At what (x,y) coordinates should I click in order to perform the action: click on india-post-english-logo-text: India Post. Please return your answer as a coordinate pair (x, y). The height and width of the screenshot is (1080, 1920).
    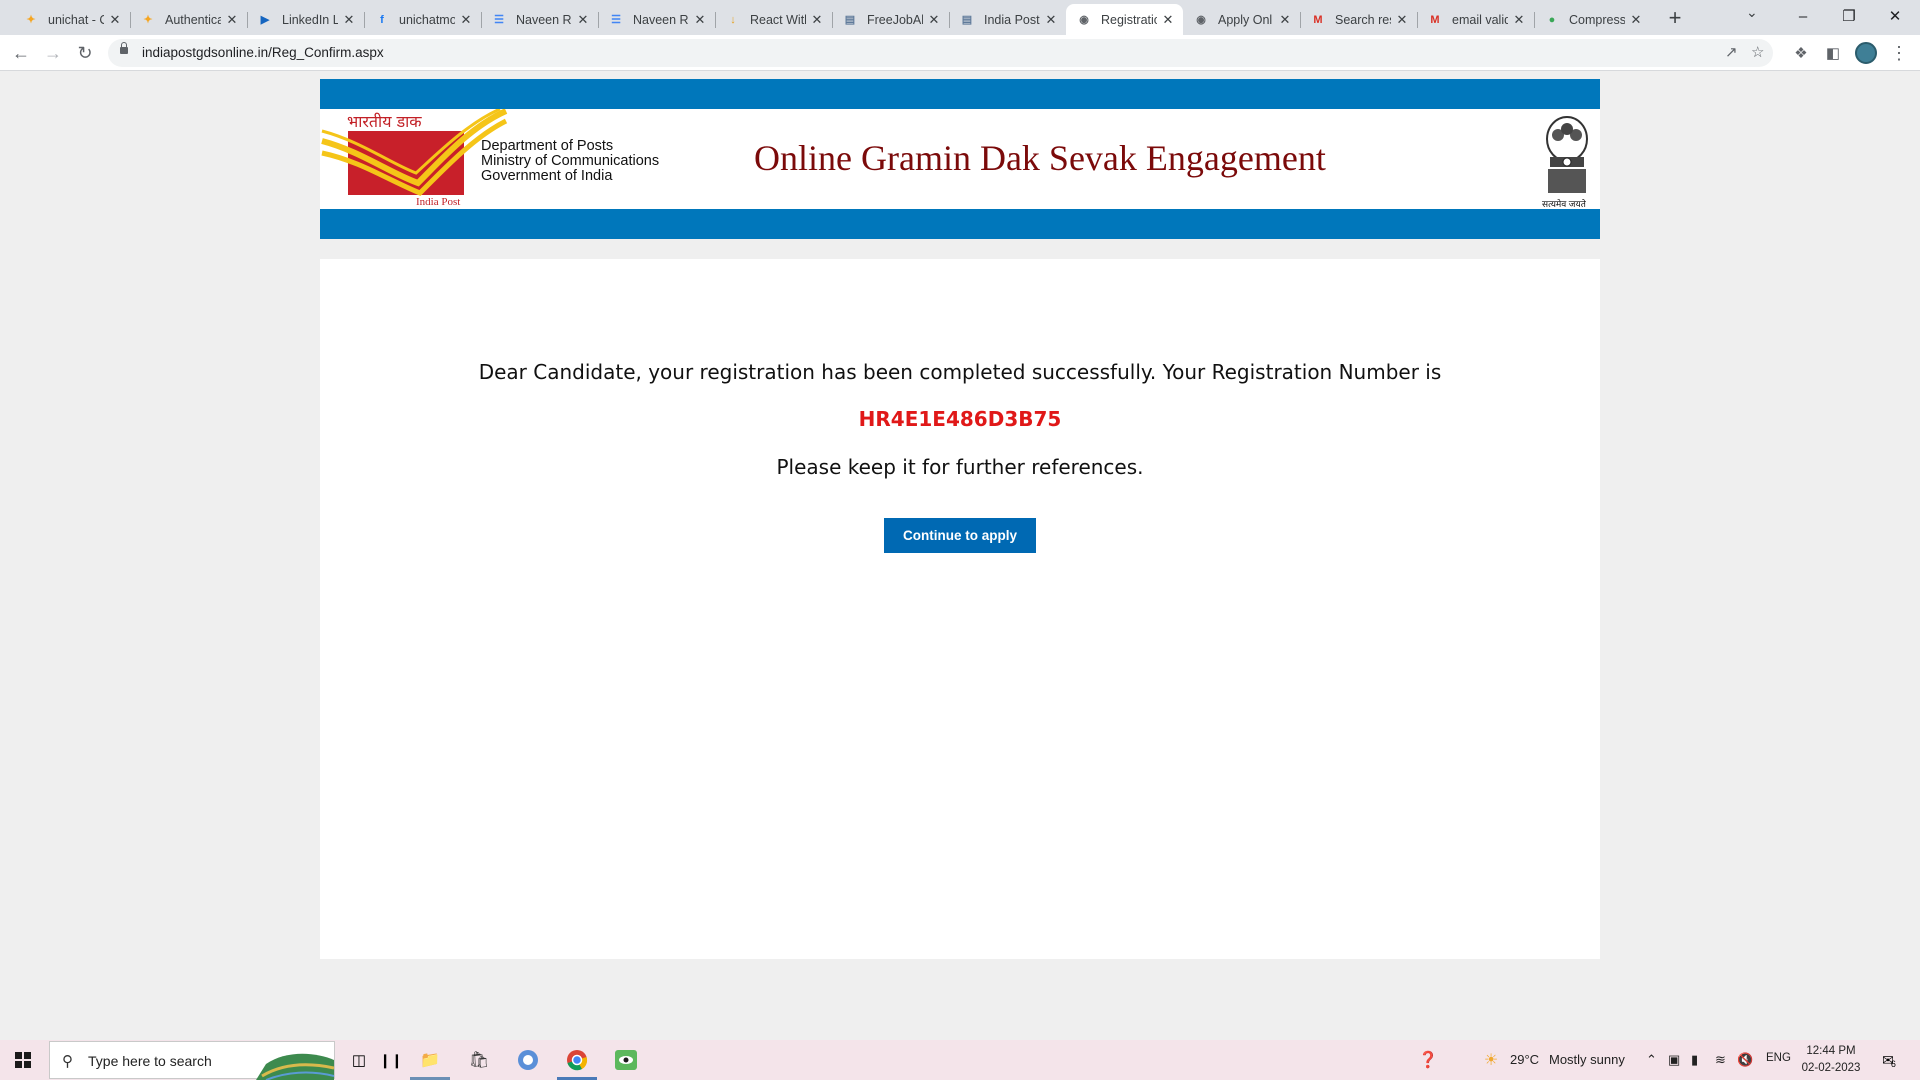
    Looking at the image, I should click on (438, 202).